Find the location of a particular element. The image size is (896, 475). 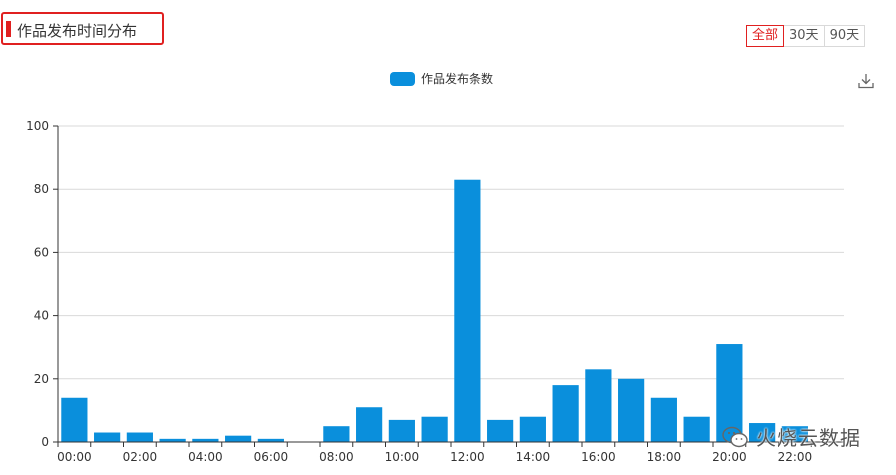

y-tick-label: 80 is located at coordinates (41, 189).